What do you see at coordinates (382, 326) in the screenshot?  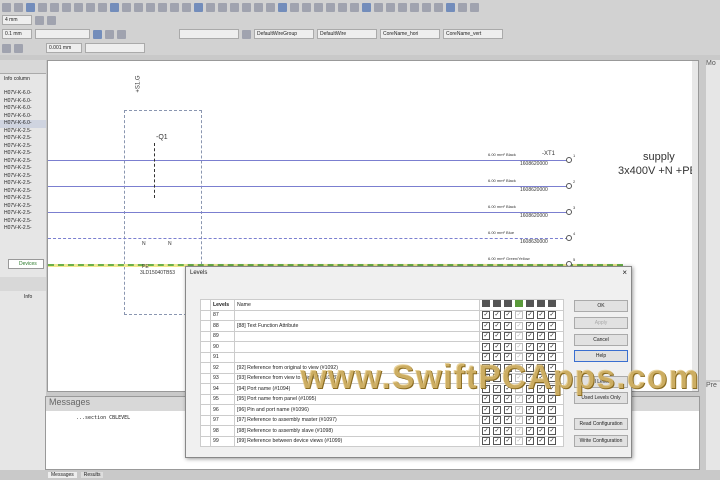 I see `table-row: 88 [88] Text Function Attribute ✓ ✓ ✓ ✓ ✓ ✓ ✓` at bounding box center [382, 326].